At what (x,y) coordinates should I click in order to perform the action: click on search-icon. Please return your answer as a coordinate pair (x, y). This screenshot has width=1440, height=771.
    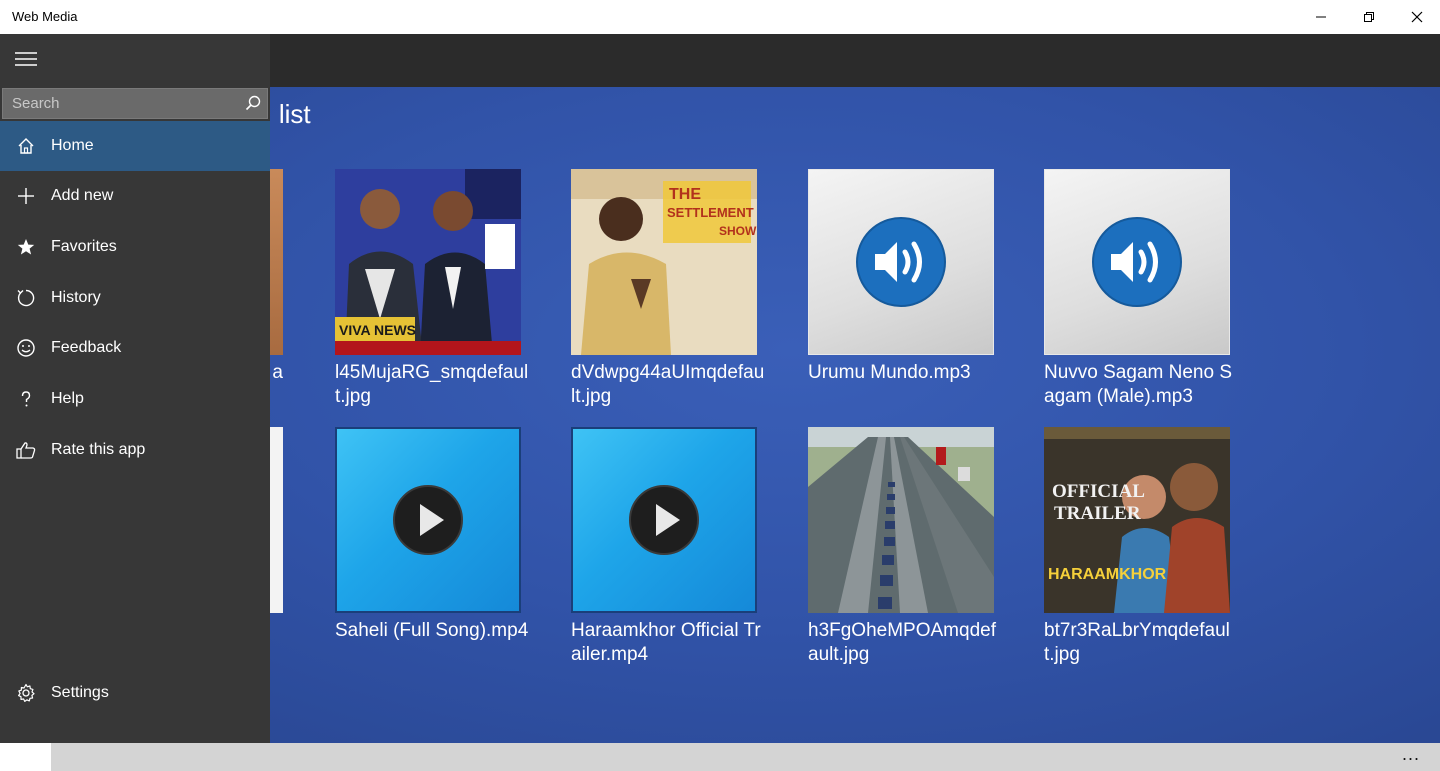
    Looking at the image, I should click on (253, 105).